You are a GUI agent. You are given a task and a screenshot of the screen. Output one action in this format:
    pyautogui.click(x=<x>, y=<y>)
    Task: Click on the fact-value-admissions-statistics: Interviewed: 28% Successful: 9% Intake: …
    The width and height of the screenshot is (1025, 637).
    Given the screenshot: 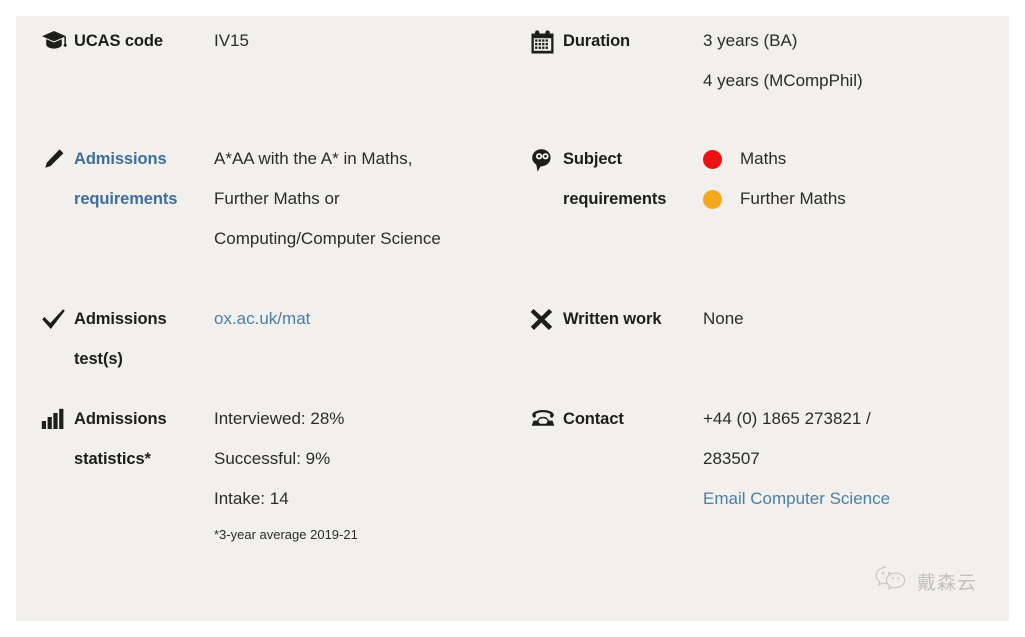 What is the action you would take?
    pyautogui.click(x=359, y=472)
    